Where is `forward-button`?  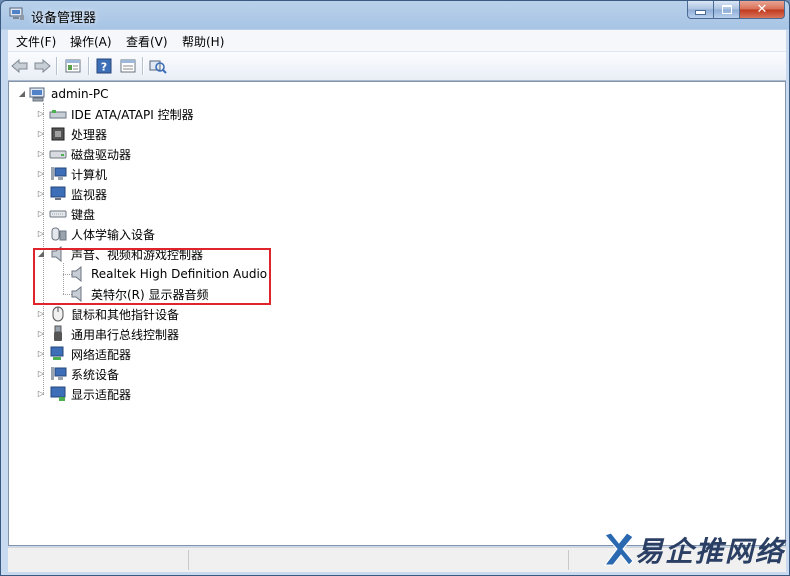 forward-button is located at coordinates (42, 66).